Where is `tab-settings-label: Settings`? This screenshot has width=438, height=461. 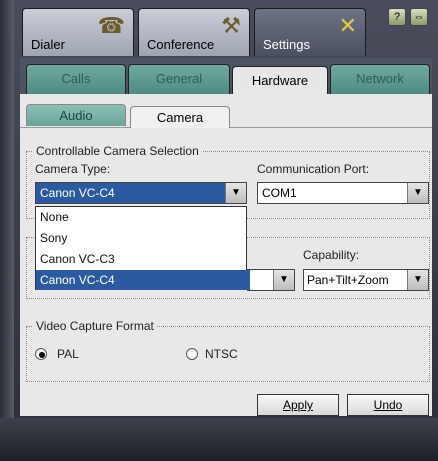 tab-settings-label: Settings is located at coordinates (286, 44).